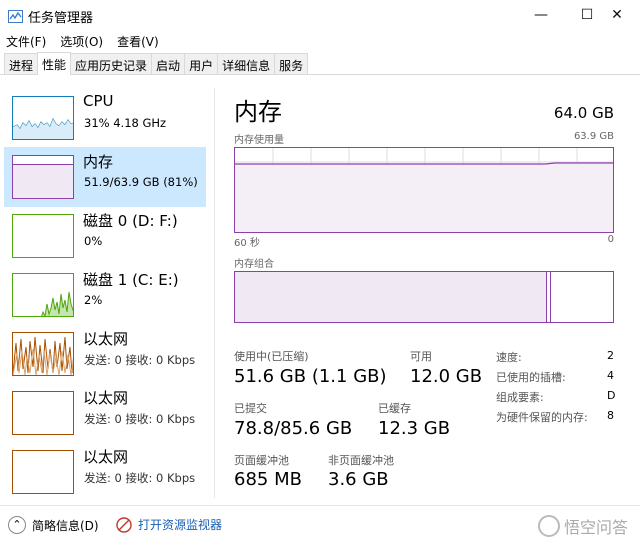 The width and height of the screenshot is (640, 549). What do you see at coordinates (93, 241) in the screenshot?
I see `disk0-usage-value: 0%` at bounding box center [93, 241].